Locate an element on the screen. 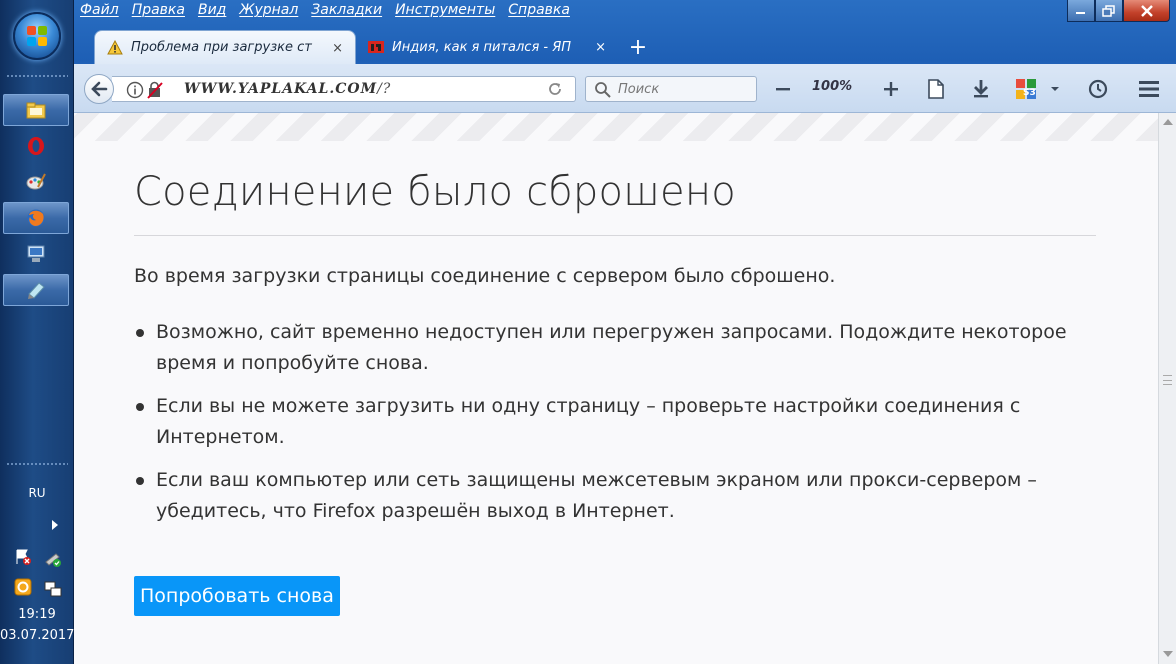 The height and width of the screenshot is (664, 1176). zoom-in-button is located at coordinates (891, 89).